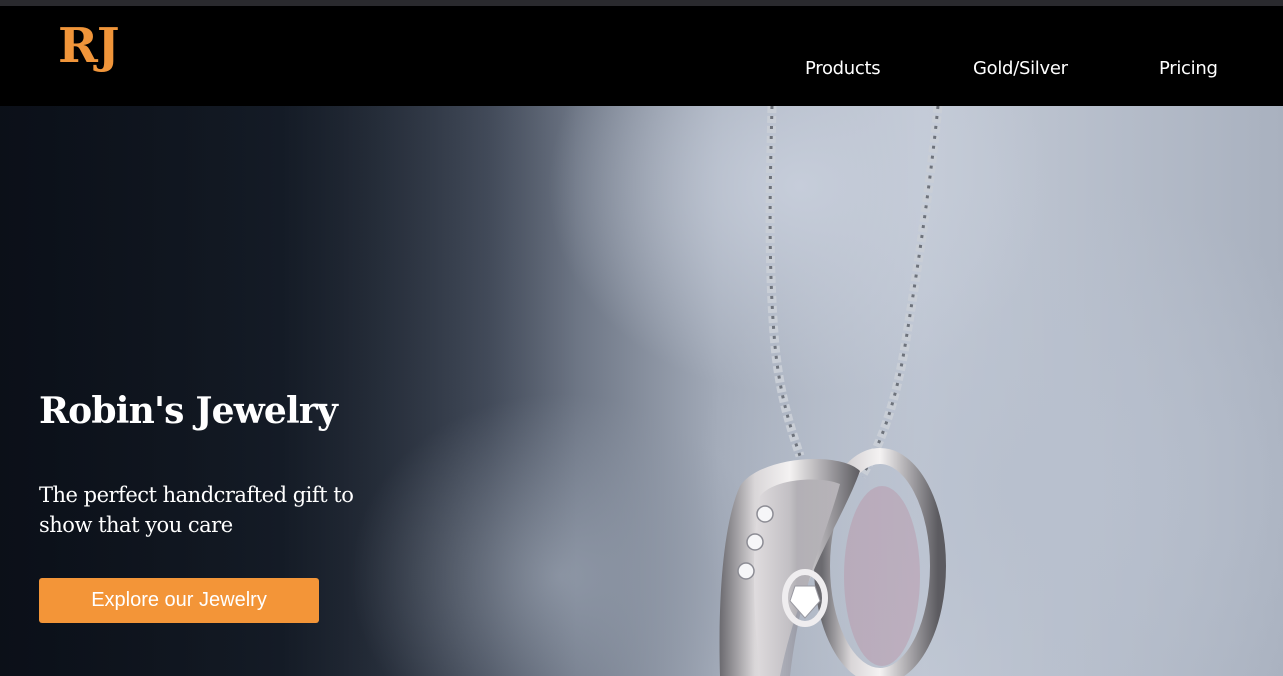 This screenshot has height=676, width=1283. Describe the element at coordinates (179, 600) in the screenshot. I see `explore-jewelry-button: Explore our Jewelry` at that location.